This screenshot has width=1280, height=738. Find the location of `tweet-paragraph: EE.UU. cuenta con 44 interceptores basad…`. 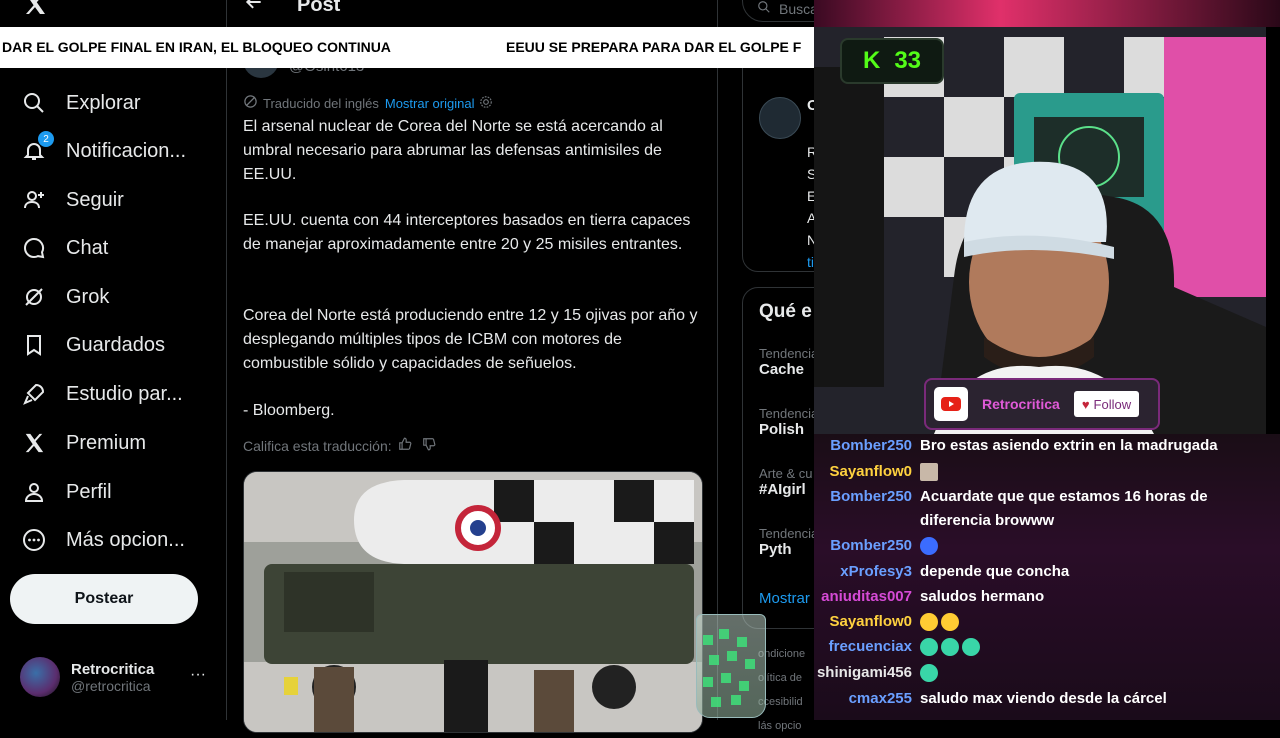

tweet-paragraph: EE.UU. cuenta con 44 interceptores basad… is located at coordinates (467, 232).